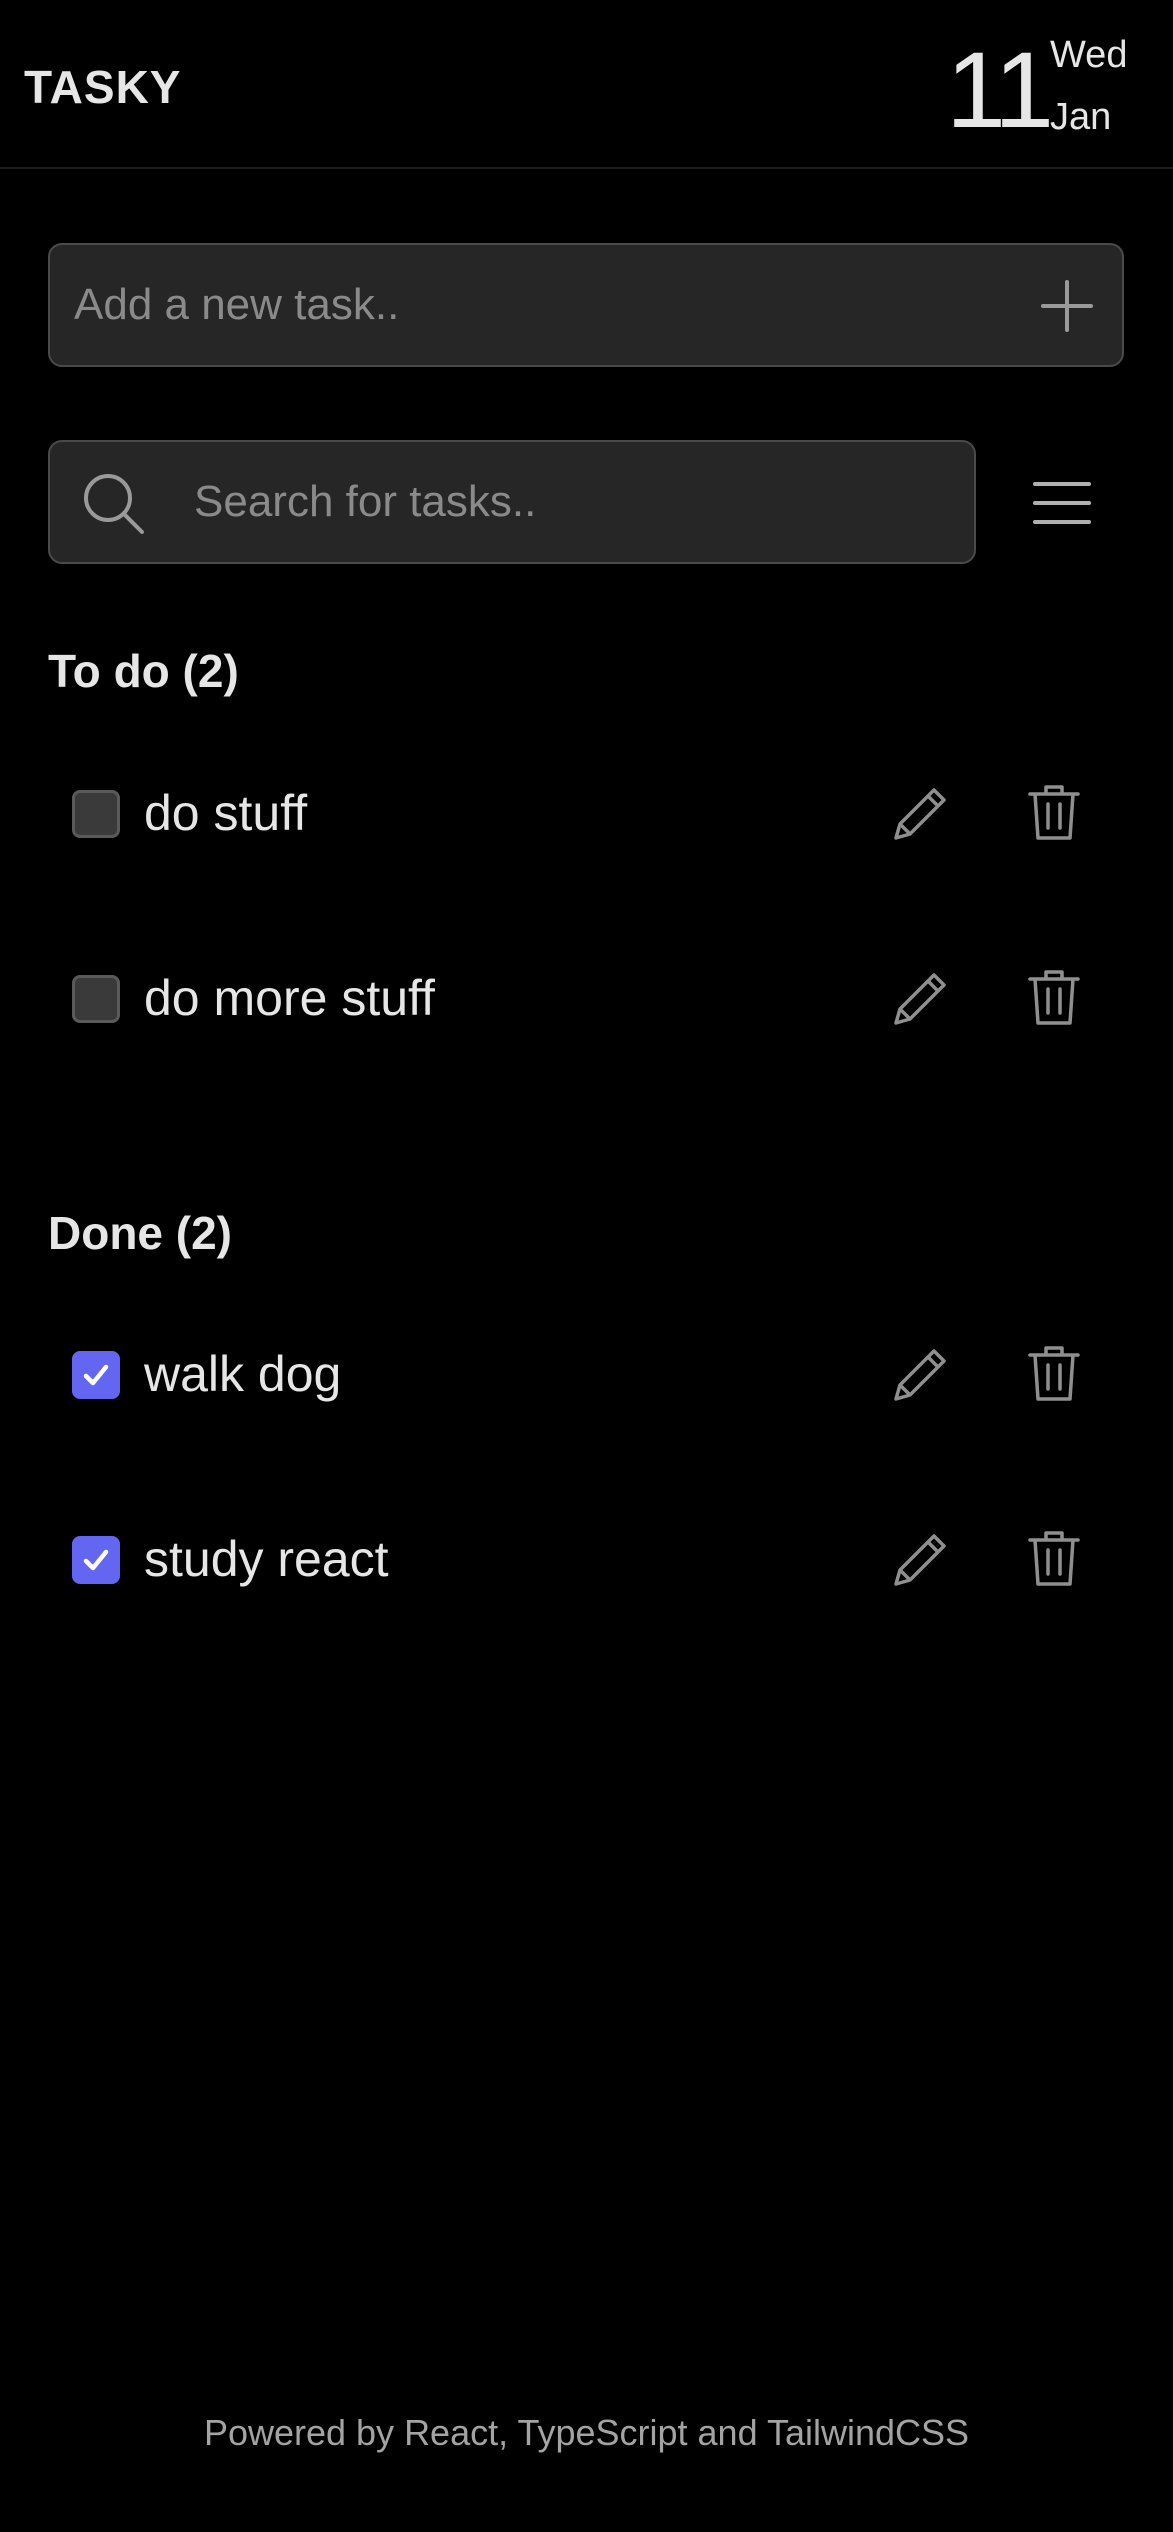 This screenshot has width=1173, height=2532. I want to click on add-task-box, so click(586, 305).